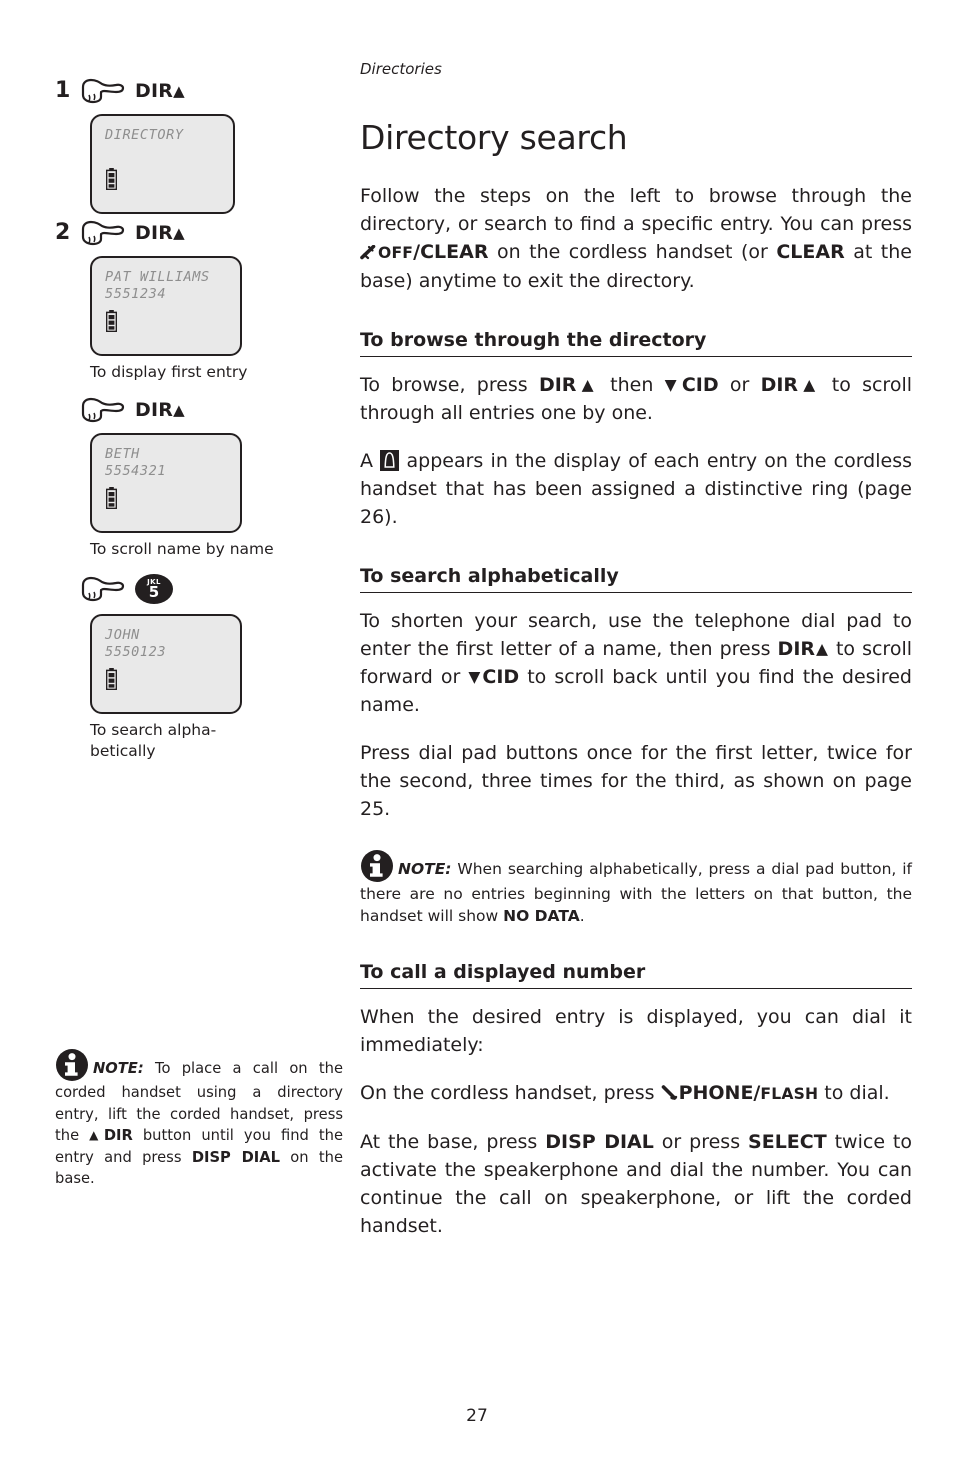 The width and height of the screenshot is (954, 1475). I want to click on step-2-key-label: DIR▲, so click(160, 233).